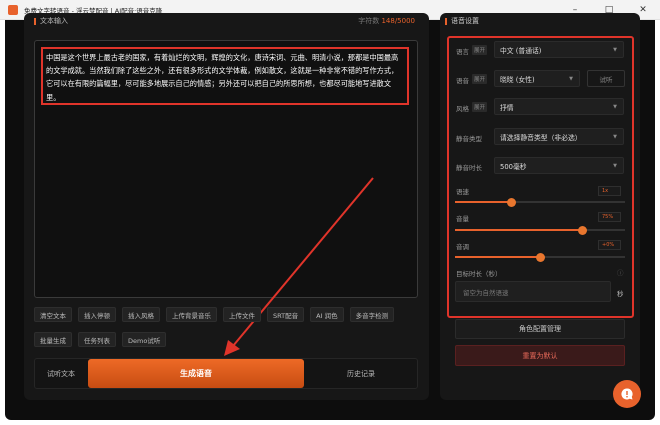  I want to click on volume-slider-fill, so click(519, 230).